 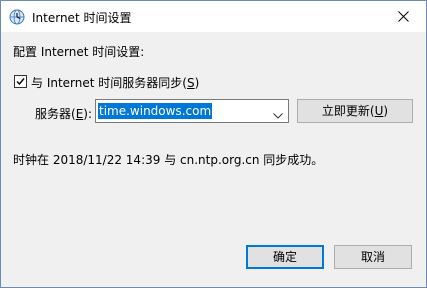 What do you see at coordinates (155, 111) in the screenshot?
I see `server-input: time.windows.com` at bounding box center [155, 111].